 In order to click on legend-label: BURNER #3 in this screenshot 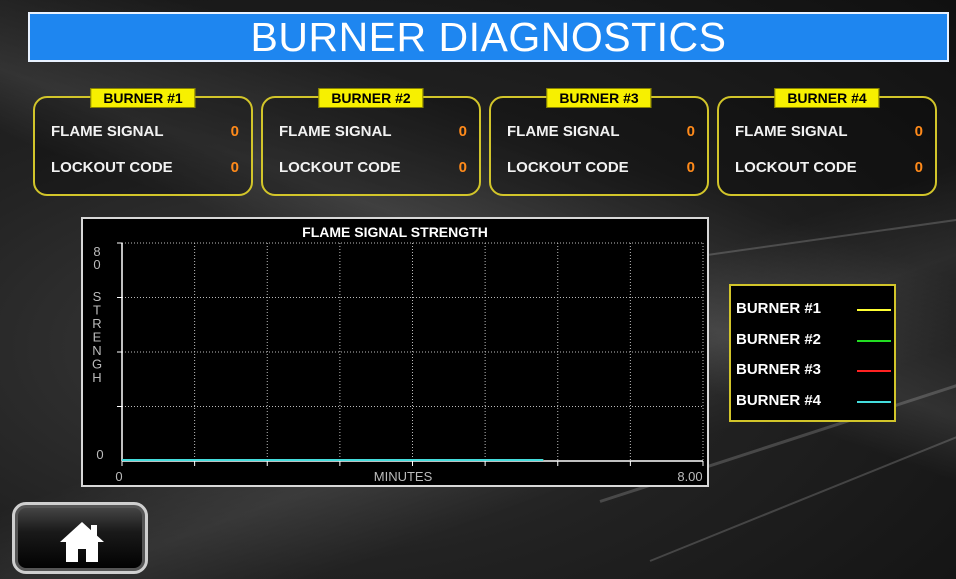, I will do `click(779, 369)`.